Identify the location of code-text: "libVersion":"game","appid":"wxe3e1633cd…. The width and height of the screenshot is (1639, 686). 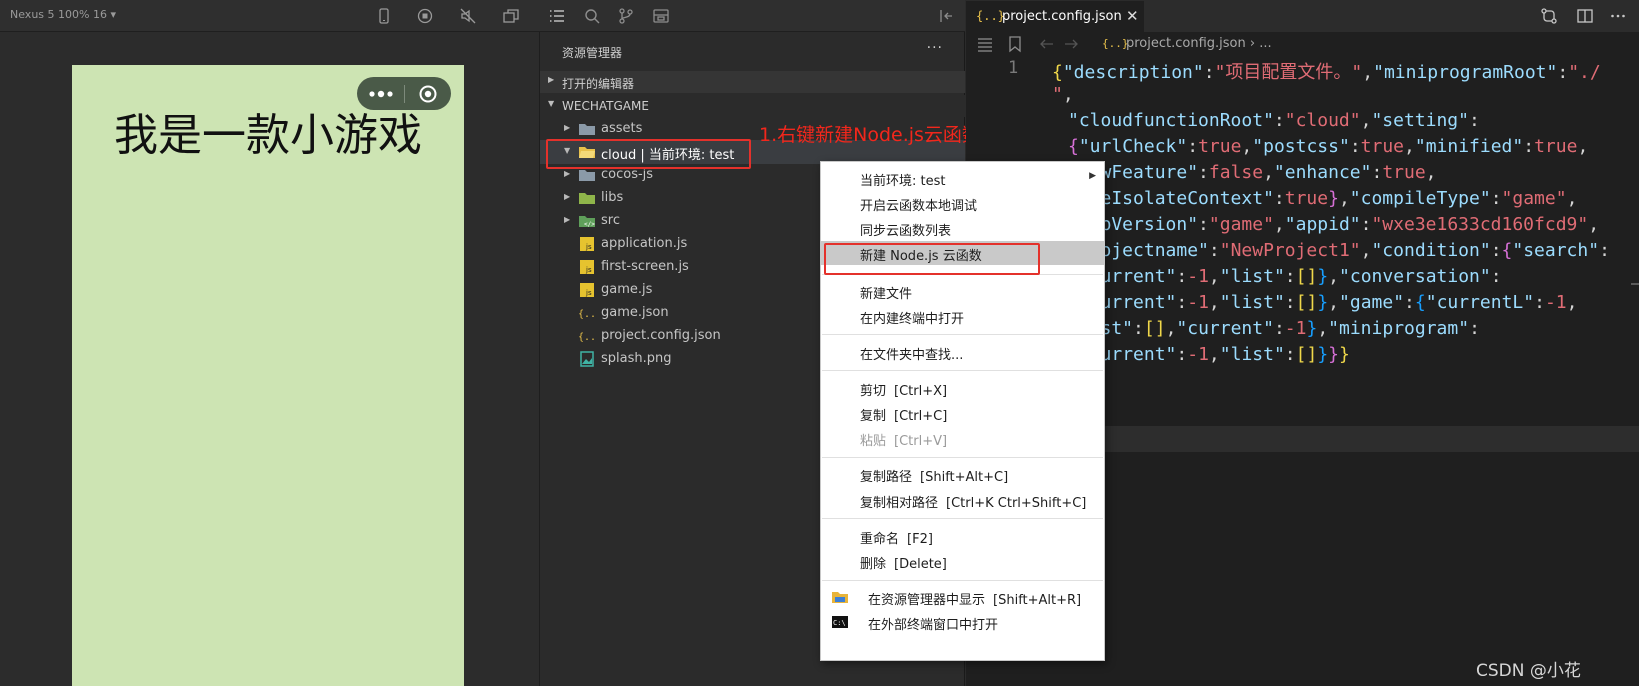
(1334, 224).